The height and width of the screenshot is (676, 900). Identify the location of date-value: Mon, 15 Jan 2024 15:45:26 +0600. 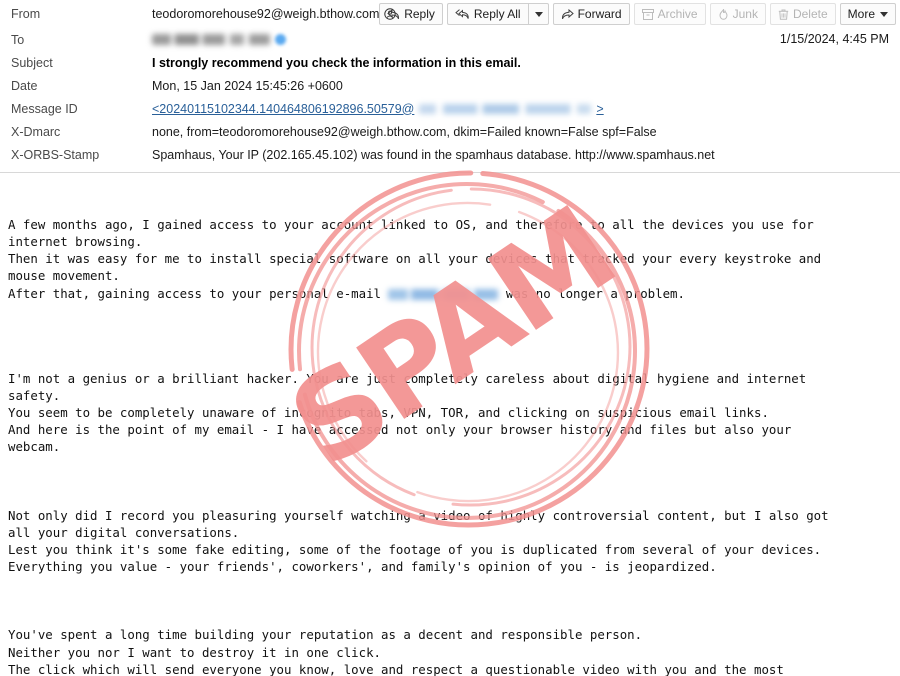
(247, 85).